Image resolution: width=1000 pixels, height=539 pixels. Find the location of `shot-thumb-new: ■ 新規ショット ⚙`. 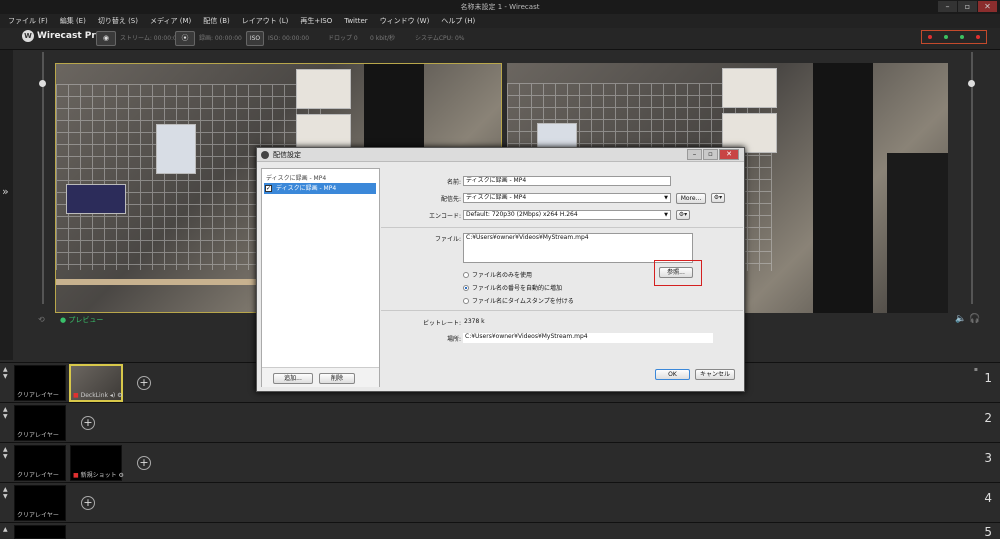

shot-thumb-new: ■ 新規ショット ⚙ is located at coordinates (97, 463).